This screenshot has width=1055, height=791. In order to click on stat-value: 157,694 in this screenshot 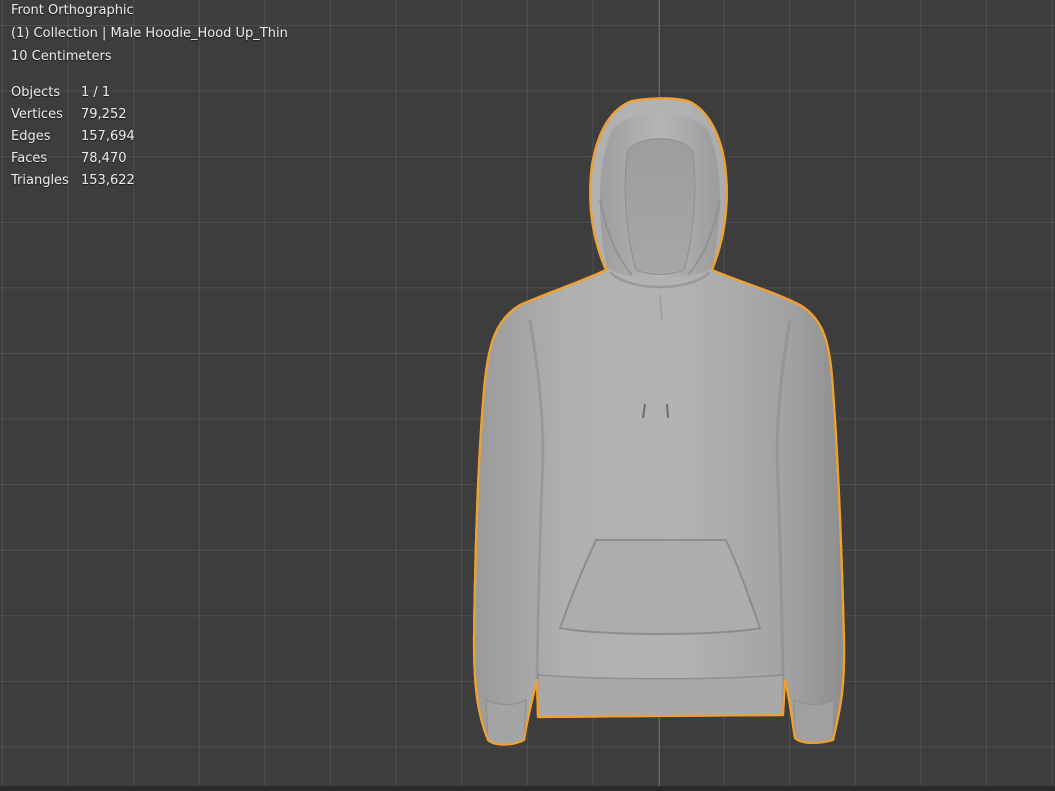, I will do `click(108, 136)`.